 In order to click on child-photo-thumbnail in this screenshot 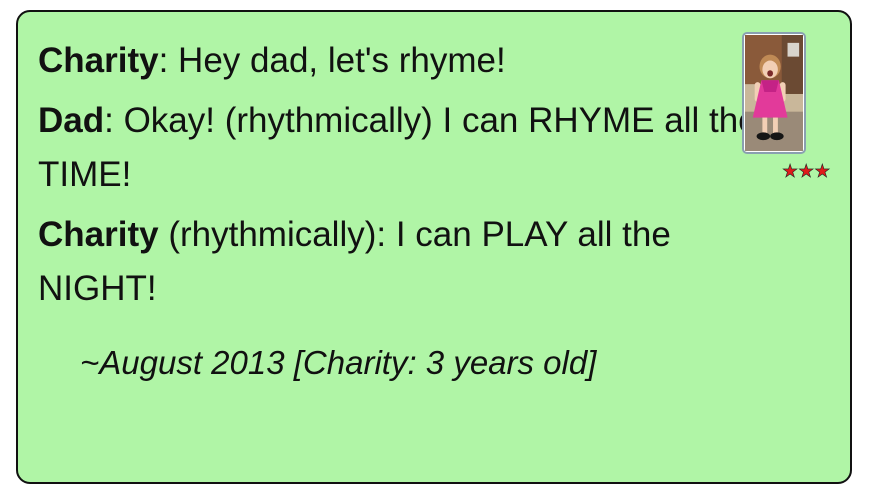, I will do `click(774, 93)`.